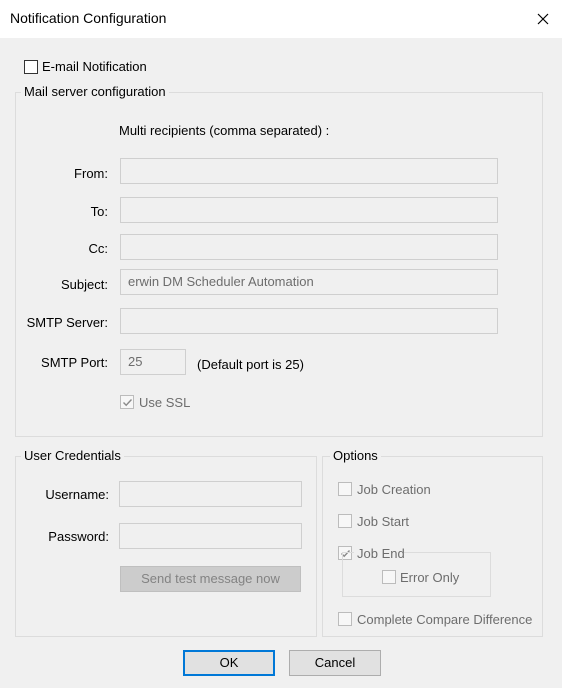 The height and width of the screenshot is (688, 562). I want to click on error-only-label: Error Only, so click(430, 577).